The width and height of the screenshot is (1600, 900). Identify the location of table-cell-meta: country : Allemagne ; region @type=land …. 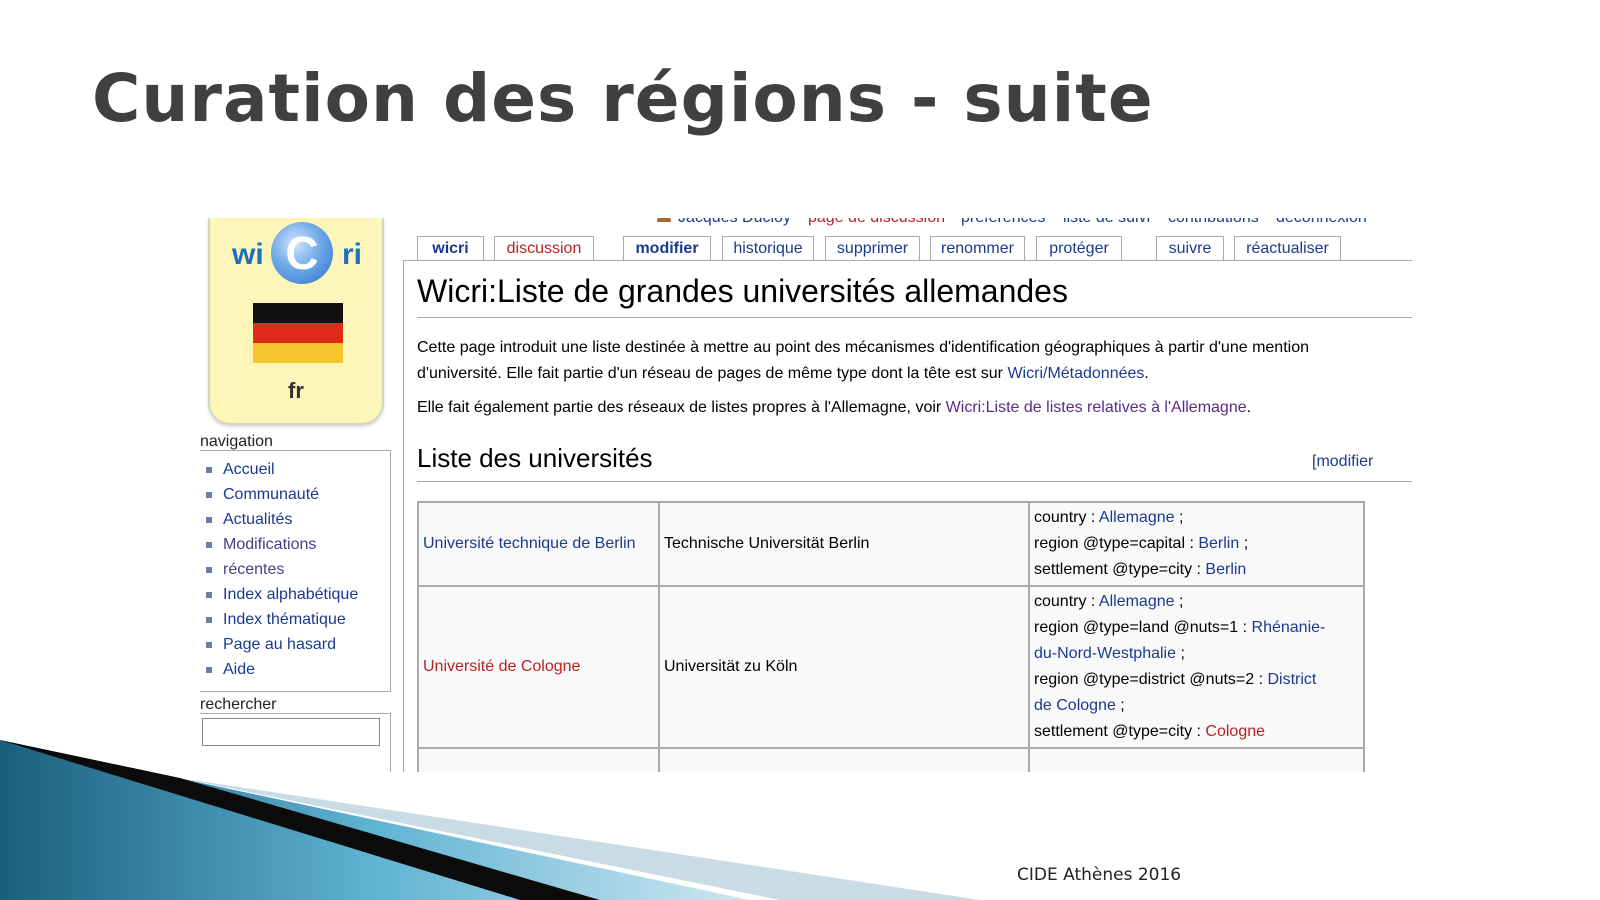
(1196, 667).